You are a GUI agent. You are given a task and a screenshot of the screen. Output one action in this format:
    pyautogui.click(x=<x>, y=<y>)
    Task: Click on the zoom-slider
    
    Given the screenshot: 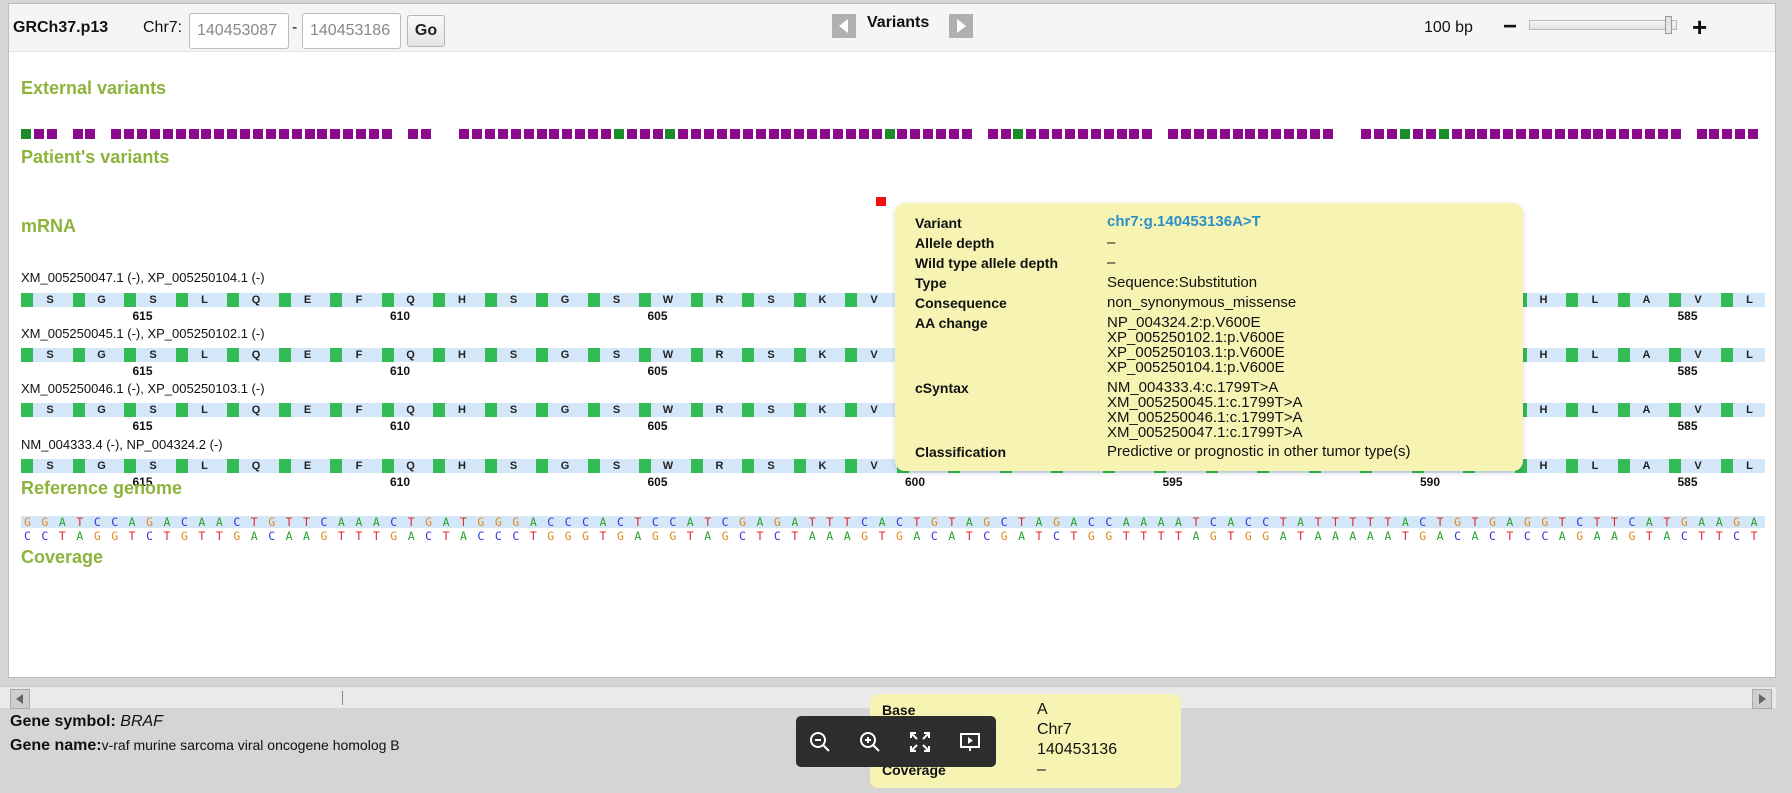 What is the action you would take?
    pyautogui.click(x=1603, y=25)
    